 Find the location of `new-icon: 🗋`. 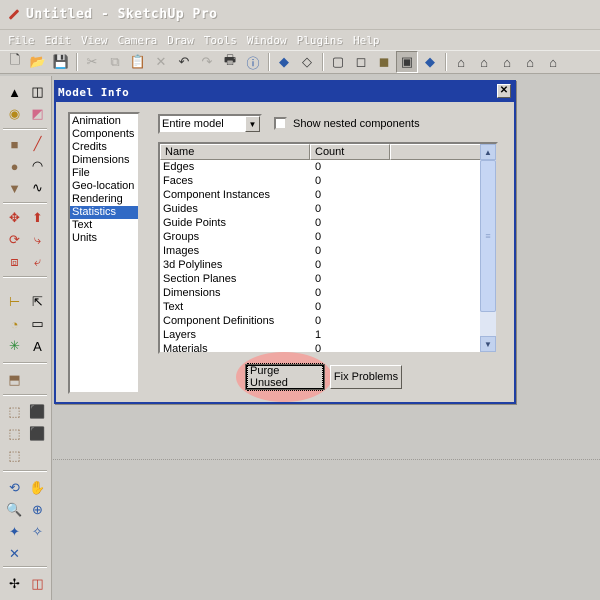

new-icon: 🗋 is located at coordinates (15, 62).